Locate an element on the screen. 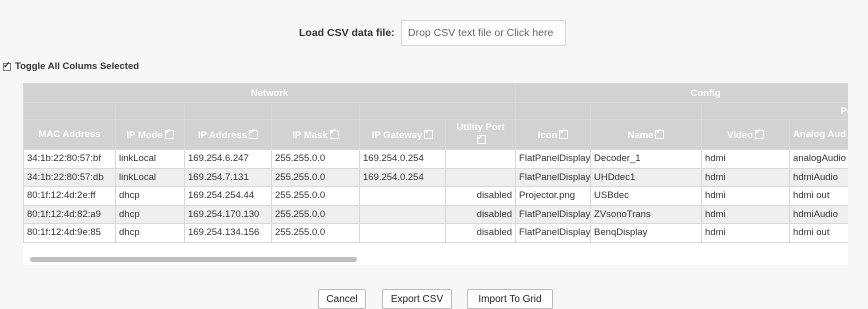  column-label: IP Mask is located at coordinates (310, 135).